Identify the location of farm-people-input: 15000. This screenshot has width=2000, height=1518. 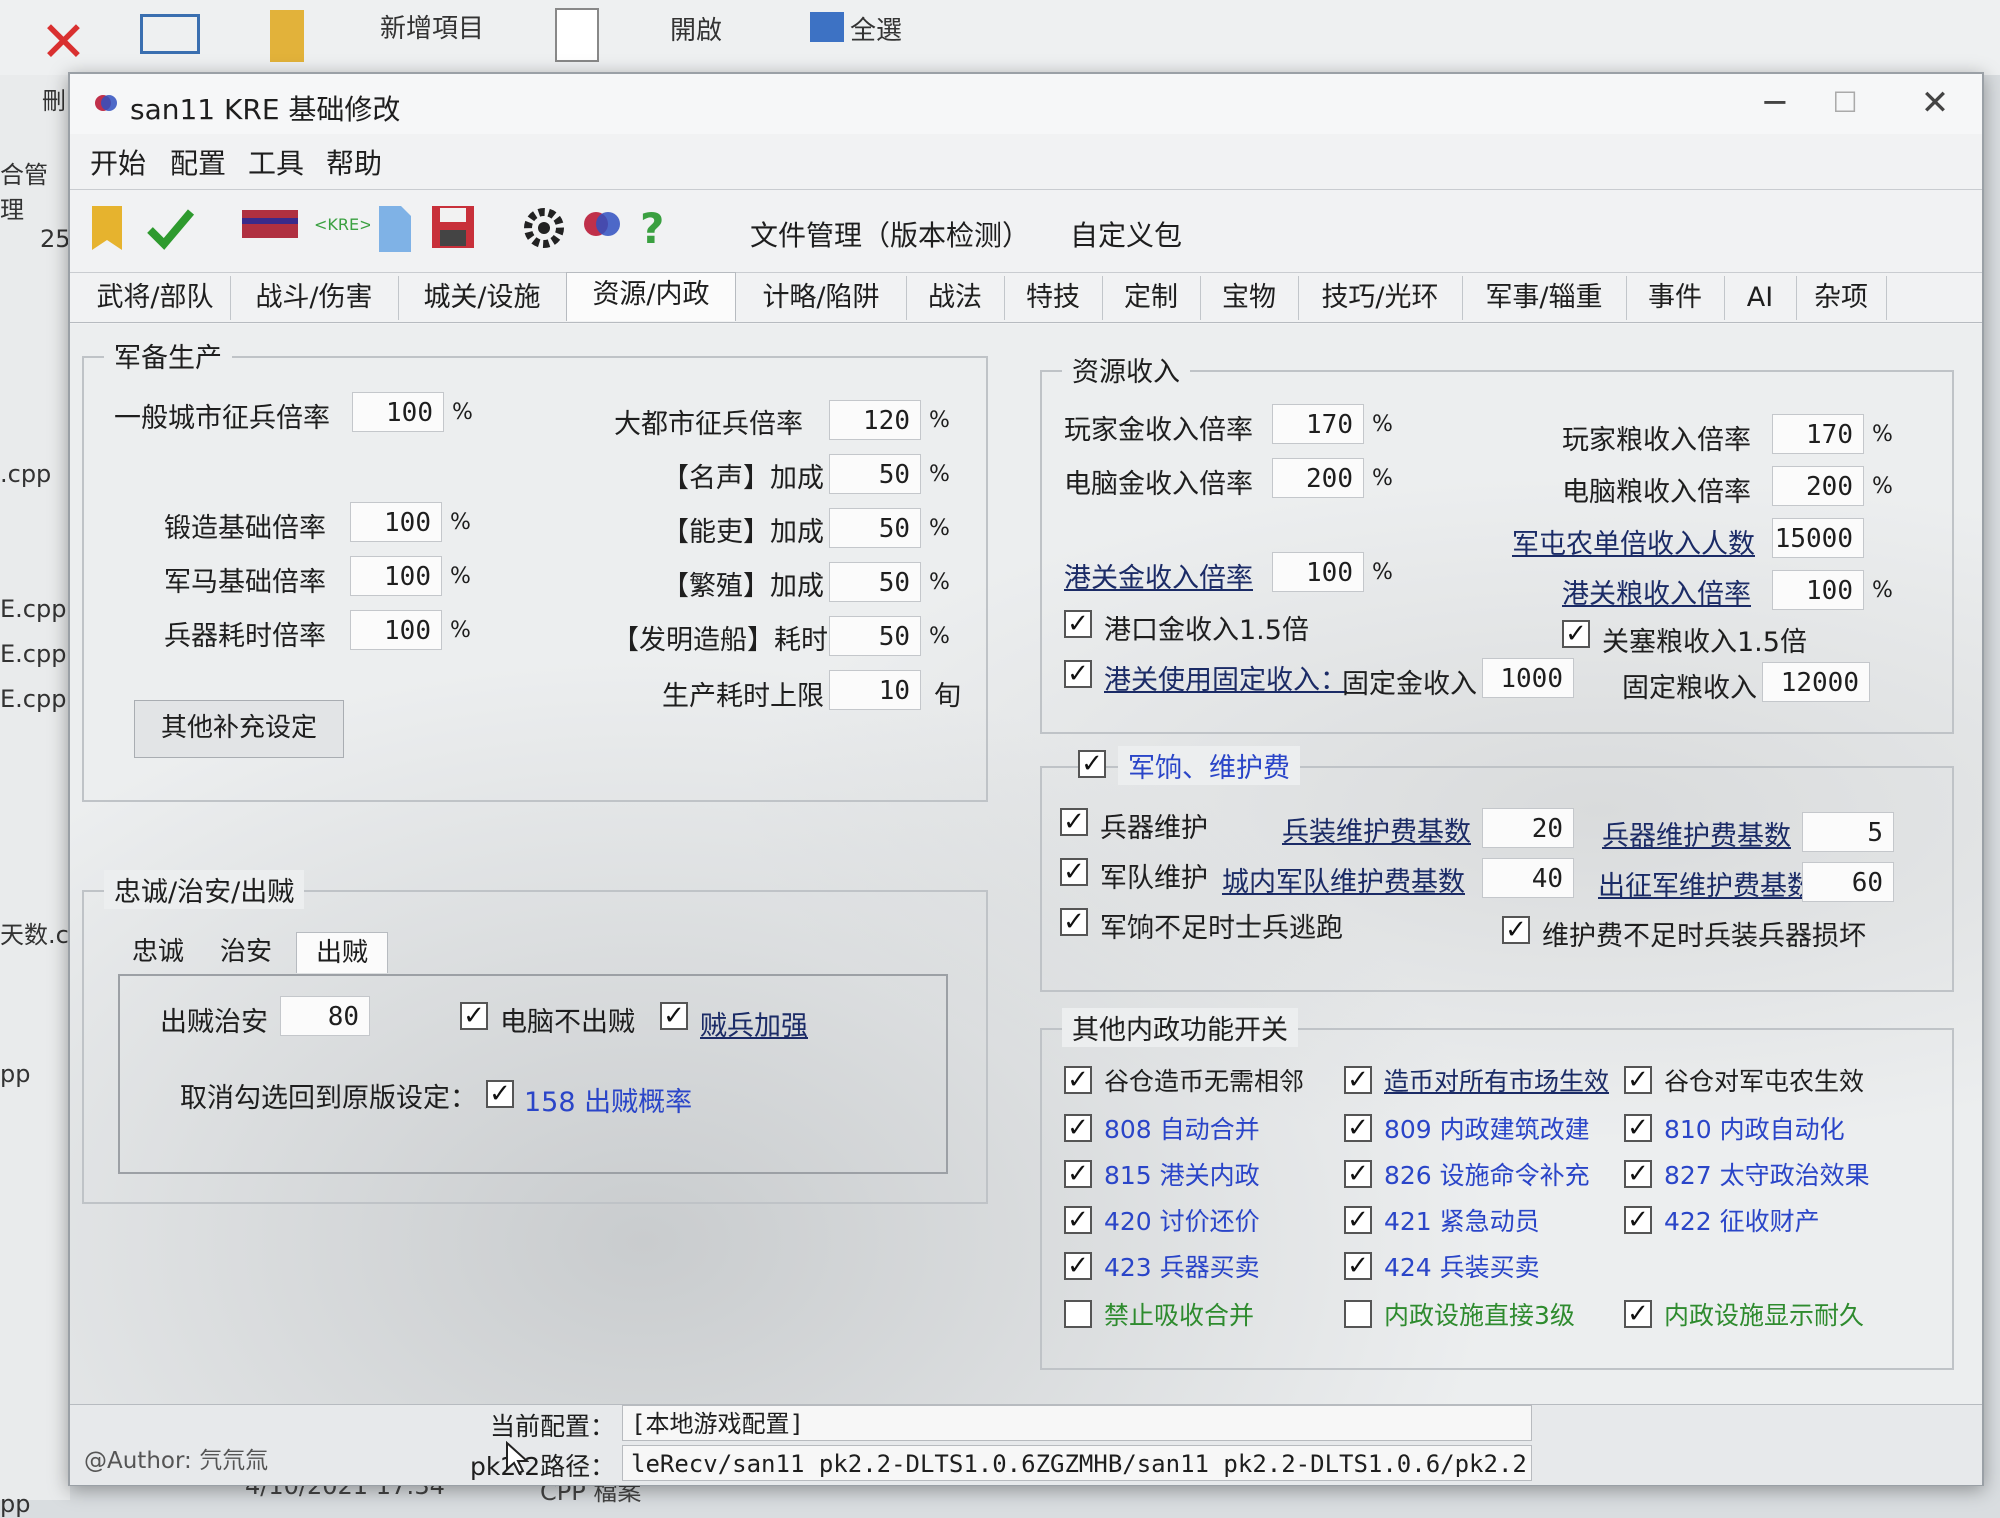
(1818, 538).